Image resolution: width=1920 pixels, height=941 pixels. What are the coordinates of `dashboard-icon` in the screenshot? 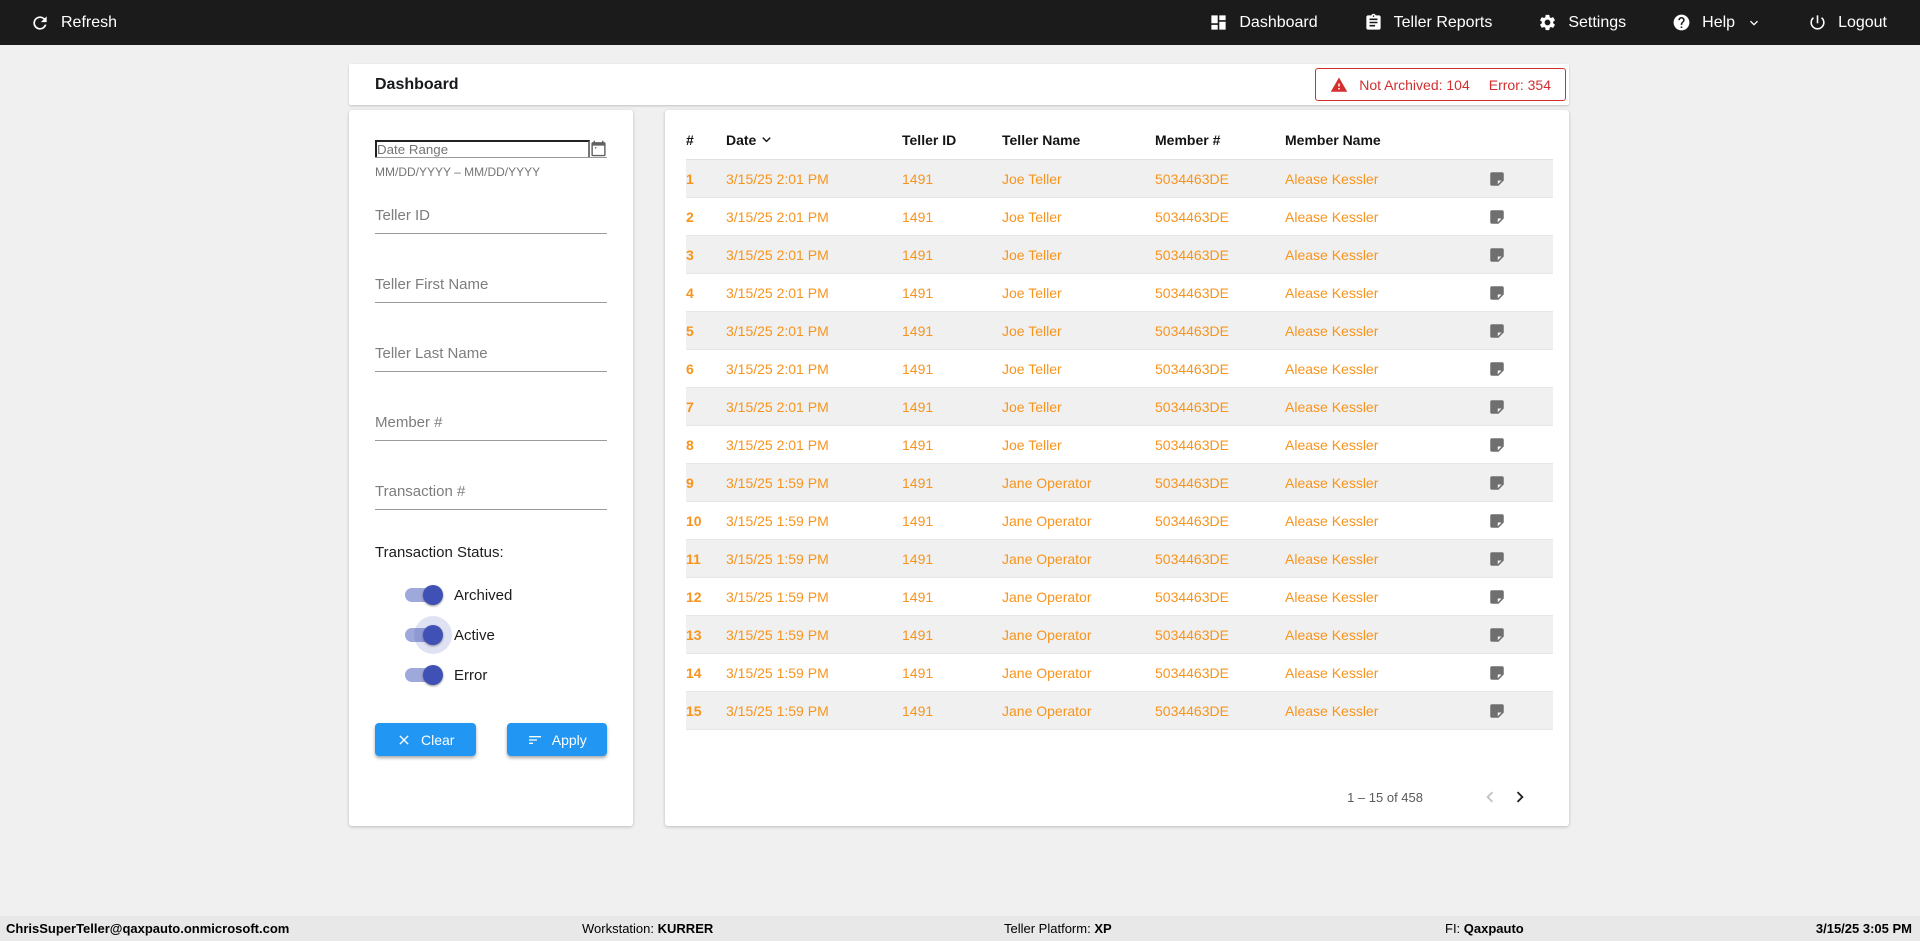 It's located at (1218, 22).